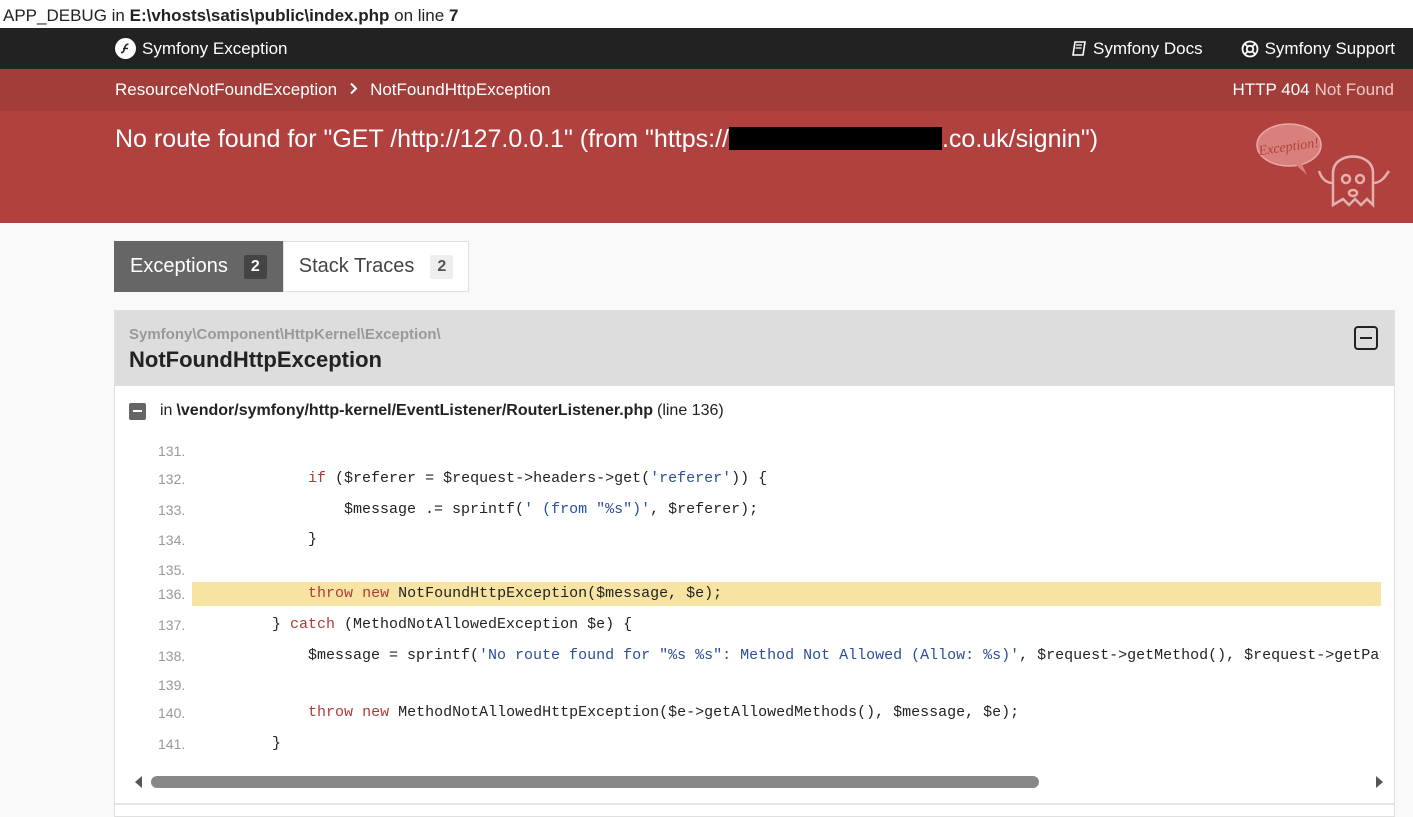  Describe the element at coordinates (460, 90) in the screenshot. I see `breadcrumb-item-not-found-http: NotFoundHttpException` at that location.